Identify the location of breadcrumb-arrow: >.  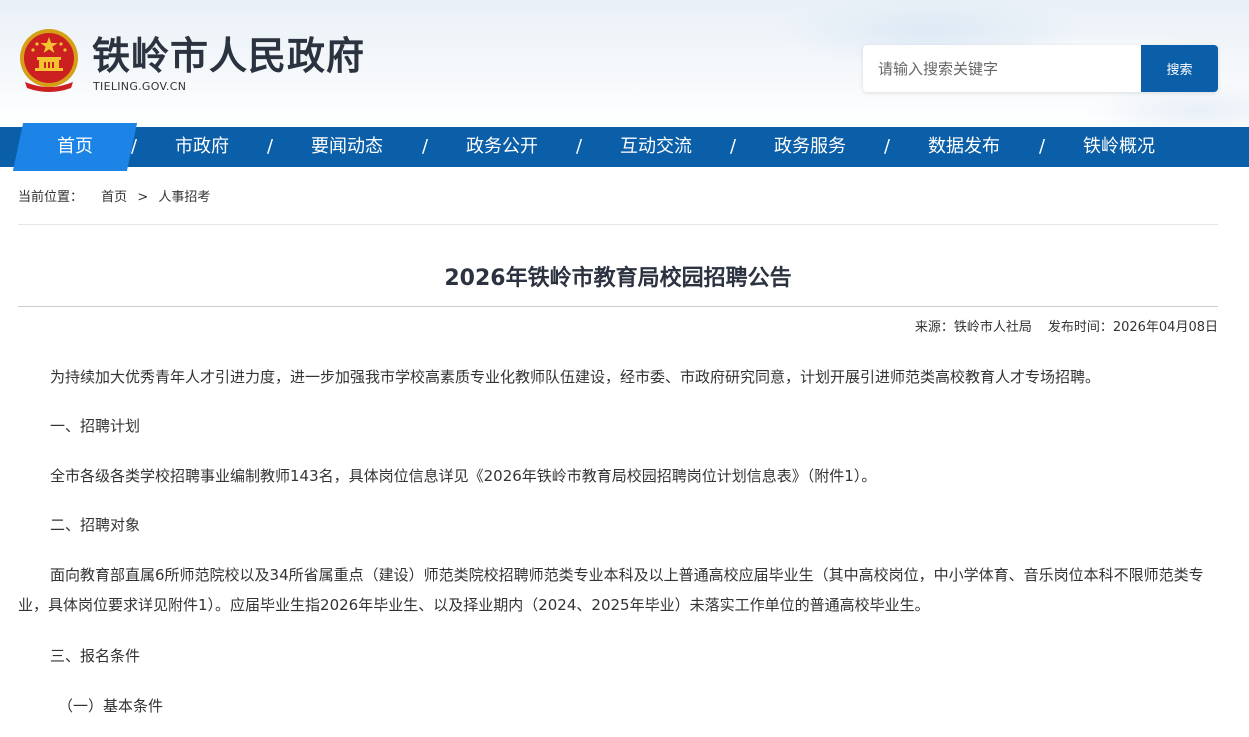
(143, 197).